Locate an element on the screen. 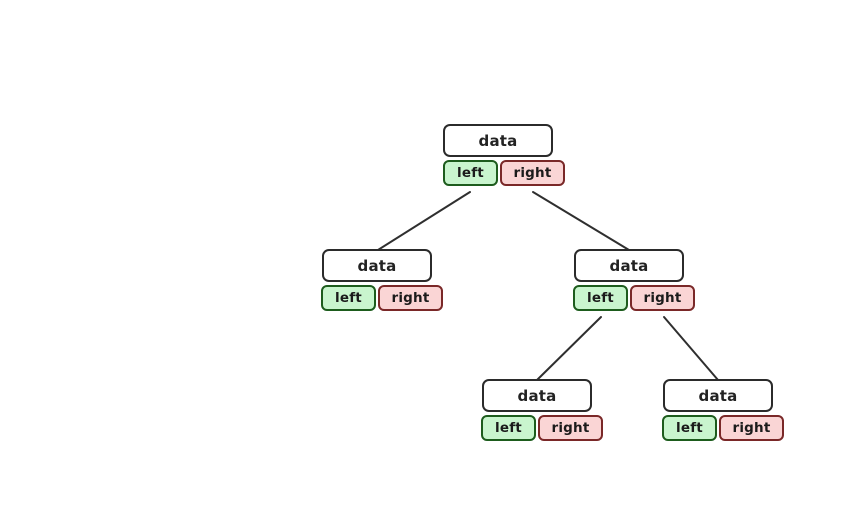  edge-level1right-left is located at coordinates (569, 348).